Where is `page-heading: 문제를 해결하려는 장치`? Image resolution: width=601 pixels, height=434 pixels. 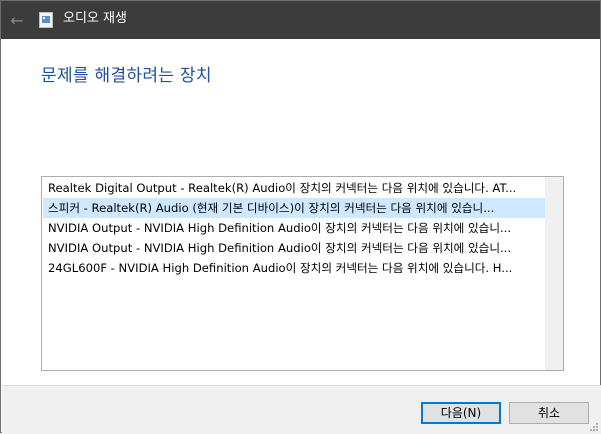 page-heading: 문제를 해결하려는 장치 is located at coordinates (126, 76).